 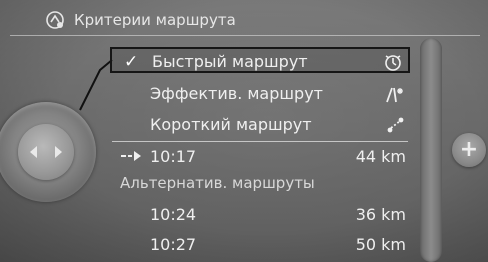 I want to click on alternatives-heading: Альтернатив. маршруты, so click(x=217, y=183).